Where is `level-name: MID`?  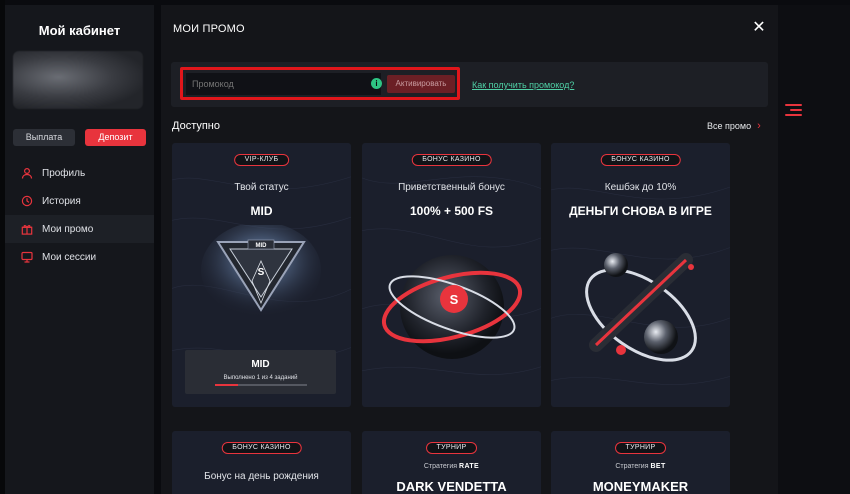 level-name: MID is located at coordinates (260, 364).